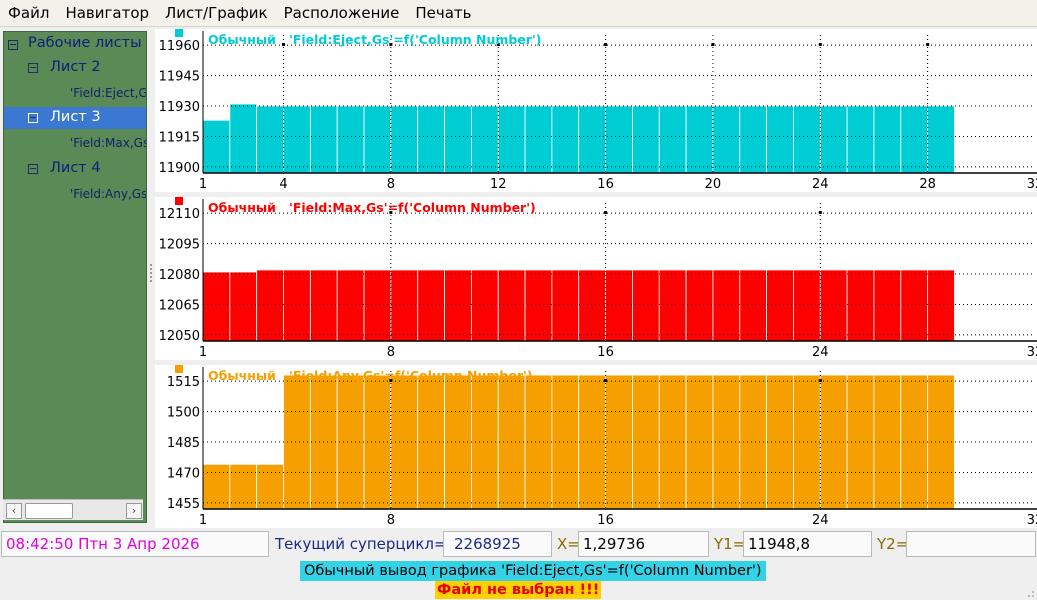 The height and width of the screenshot is (600, 1037). I want to click on y-tick-label: 12095, so click(179, 245).